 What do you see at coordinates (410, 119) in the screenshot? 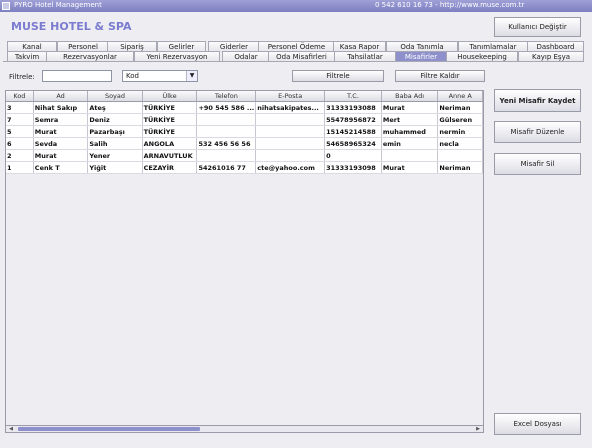
I see `table-cell: Mert` at bounding box center [410, 119].